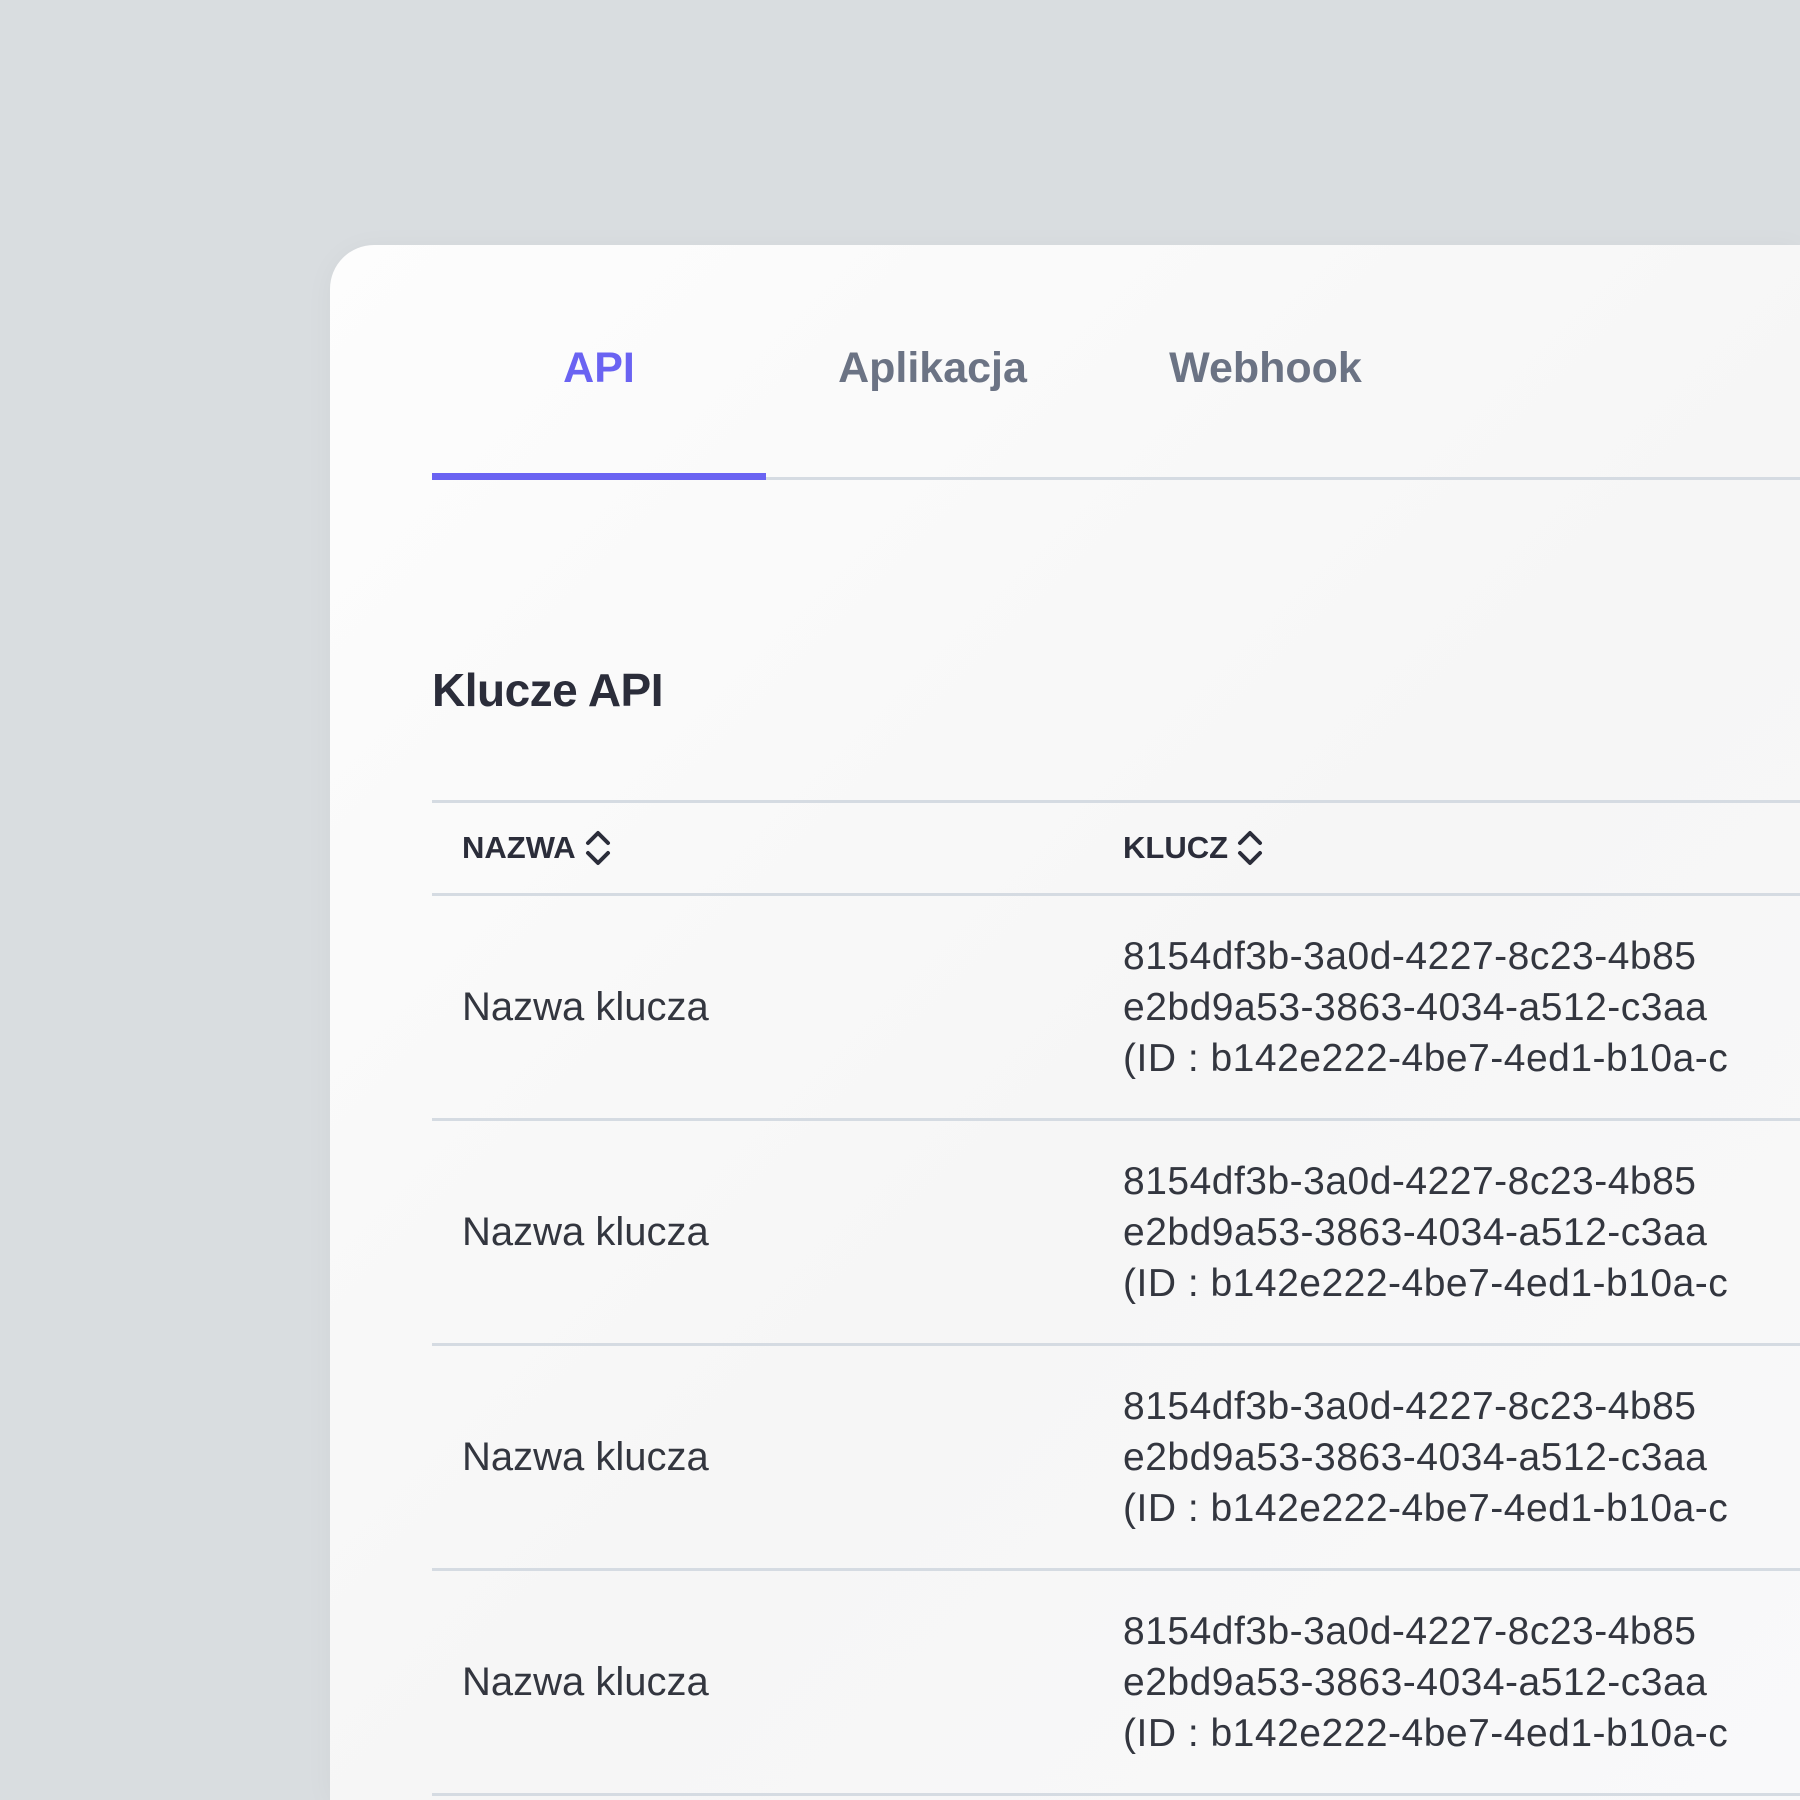 The height and width of the screenshot is (1800, 1800). What do you see at coordinates (599, 367) in the screenshot?
I see `tab-api-label: API` at bounding box center [599, 367].